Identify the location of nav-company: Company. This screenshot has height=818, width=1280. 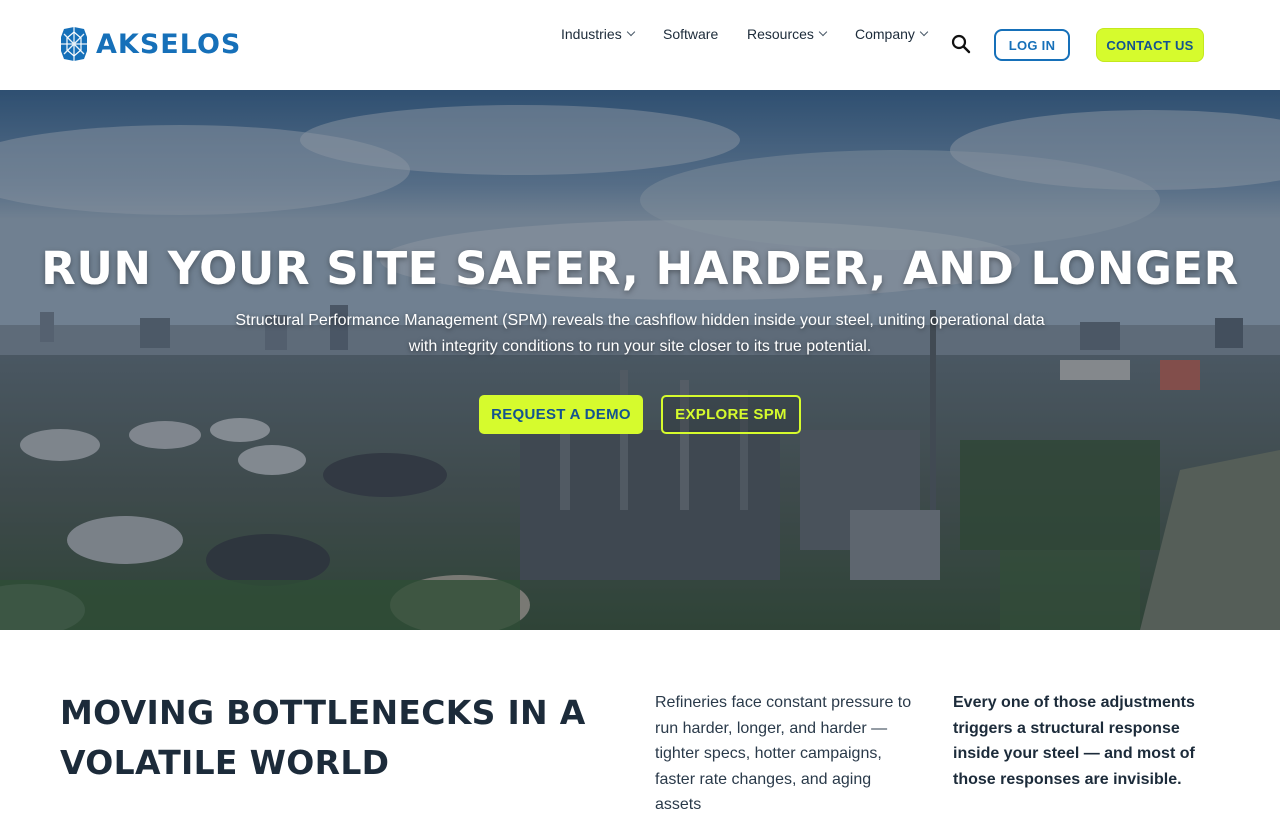
(892, 34).